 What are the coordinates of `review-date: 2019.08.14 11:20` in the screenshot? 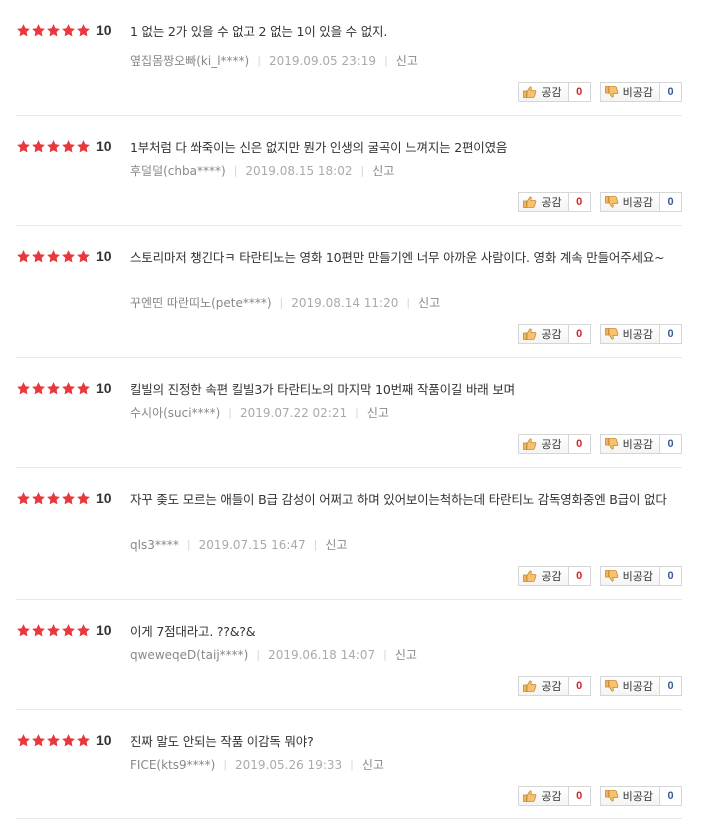 It's located at (345, 302).